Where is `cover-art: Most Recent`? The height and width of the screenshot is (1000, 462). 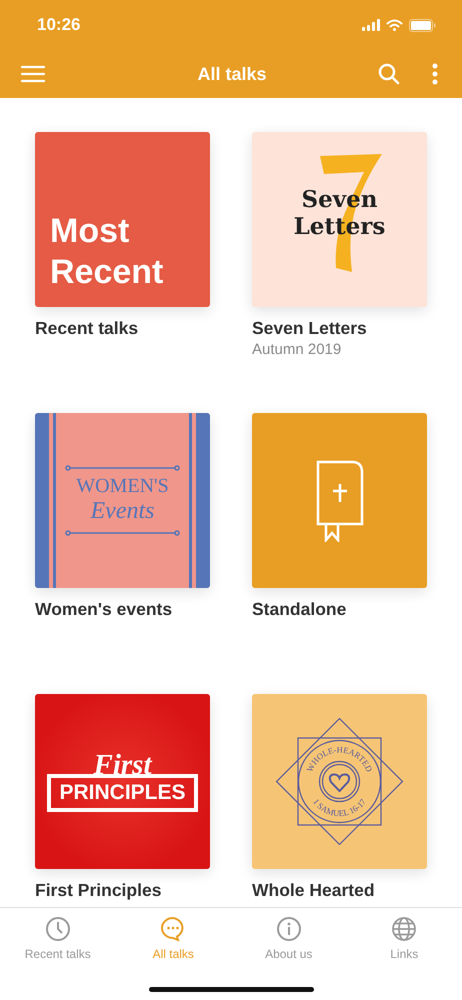
cover-art: Most Recent is located at coordinates (122, 219).